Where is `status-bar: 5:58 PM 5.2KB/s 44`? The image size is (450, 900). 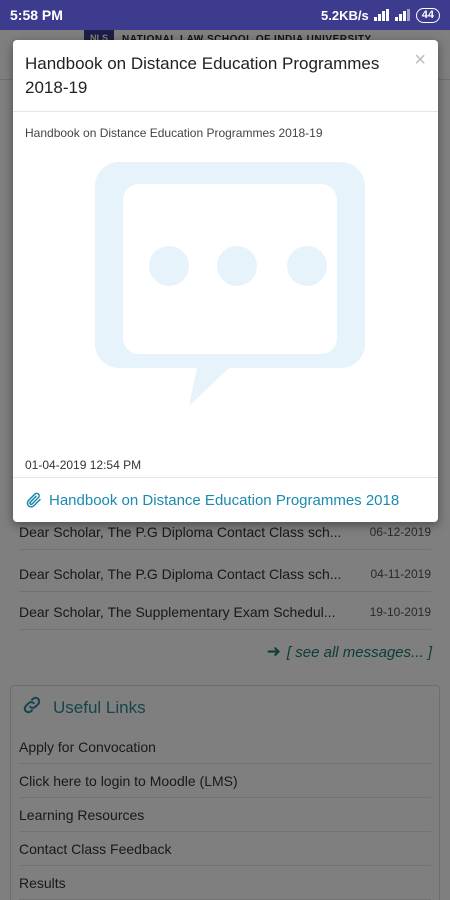
status-bar: 5:58 PM 5.2KB/s 44 is located at coordinates (225, 15).